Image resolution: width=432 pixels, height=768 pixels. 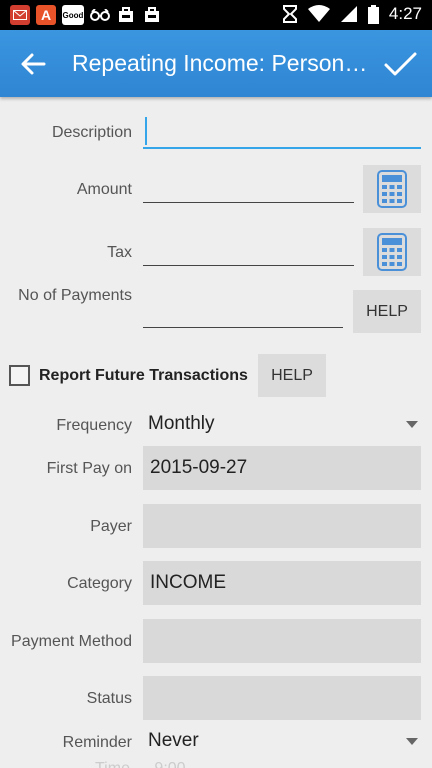 I want to click on category-field: INCOME, so click(x=282, y=583).